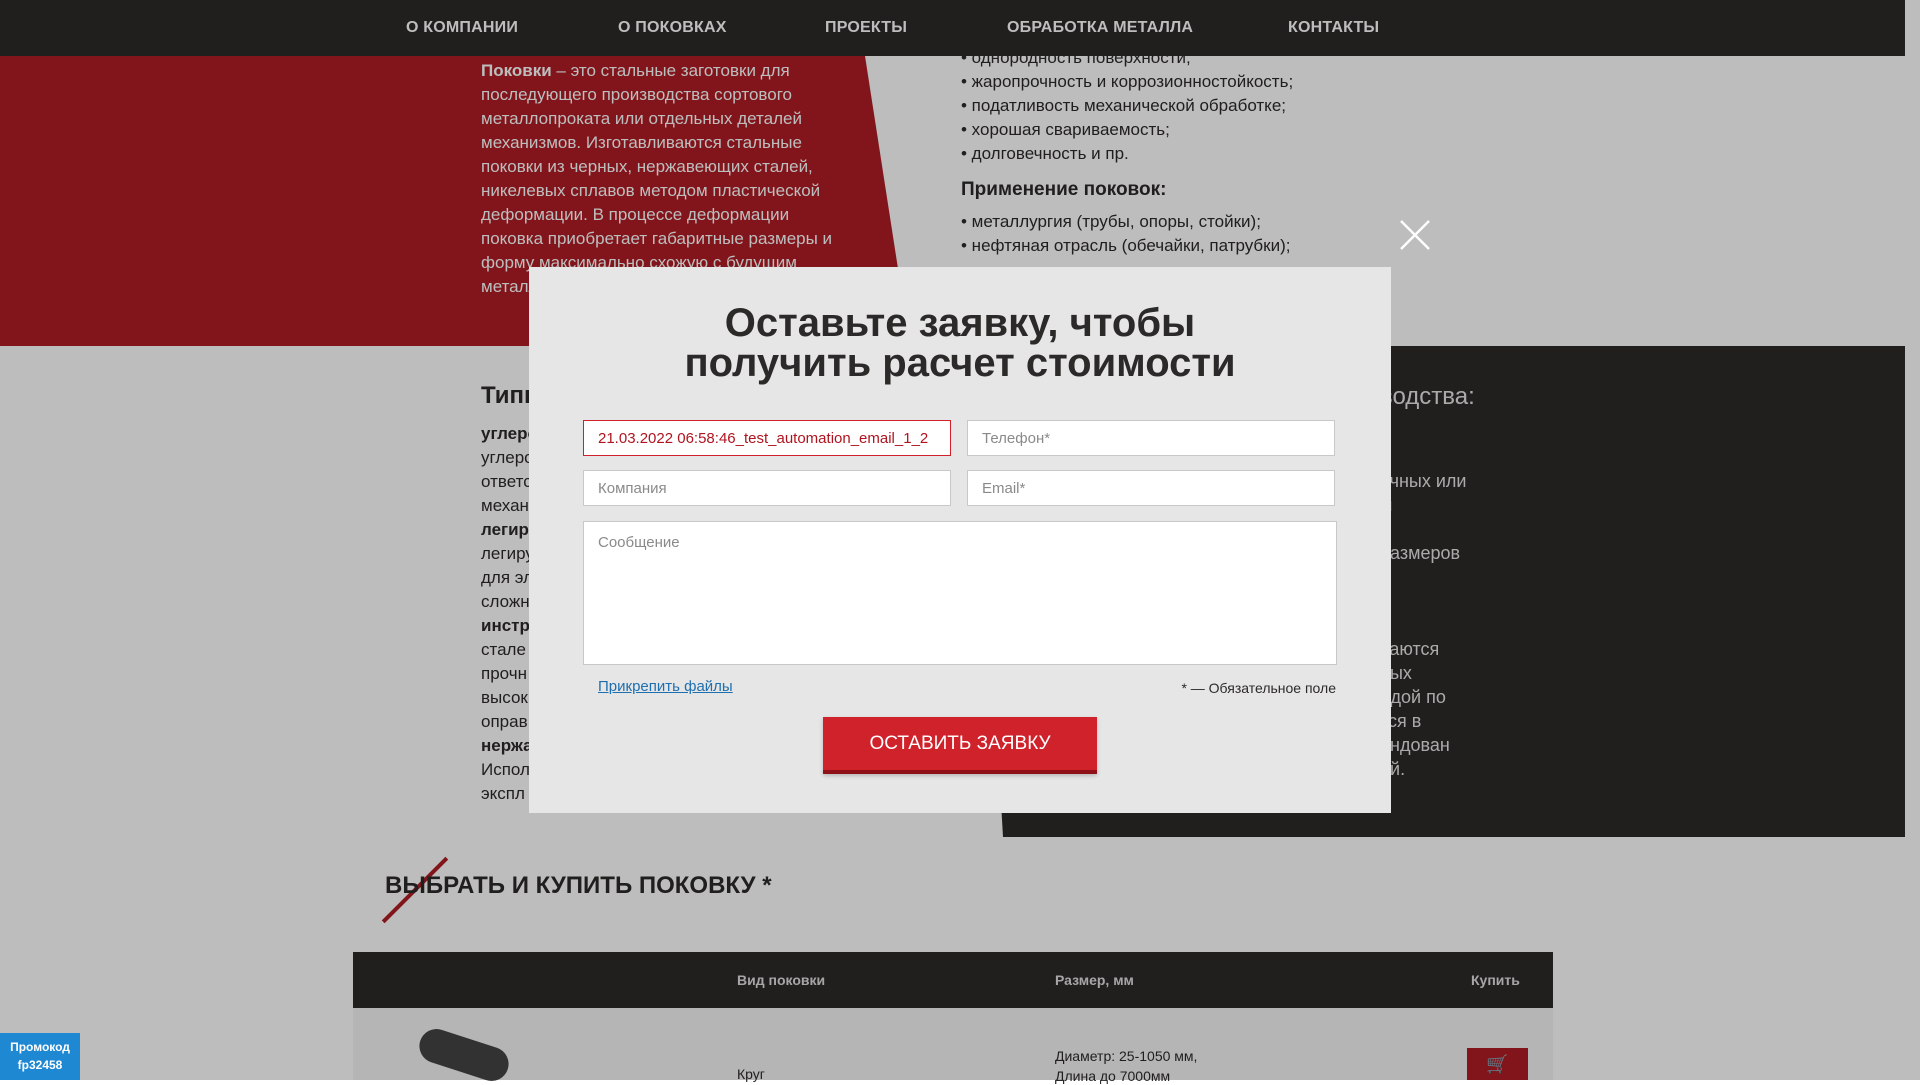 Image resolution: width=1920 pixels, height=1085 pixels. What do you see at coordinates (960, 363) in the screenshot?
I see `modal-title-line: получить расчет стоимости` at bounding box center [960, 363].